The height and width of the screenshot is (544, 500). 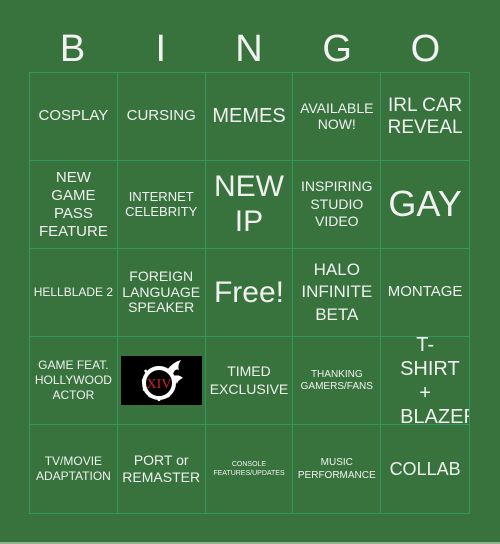 I want to click on cell-label: CONSOLE FEATURES/UPDATES, so click(x=249, y=468).